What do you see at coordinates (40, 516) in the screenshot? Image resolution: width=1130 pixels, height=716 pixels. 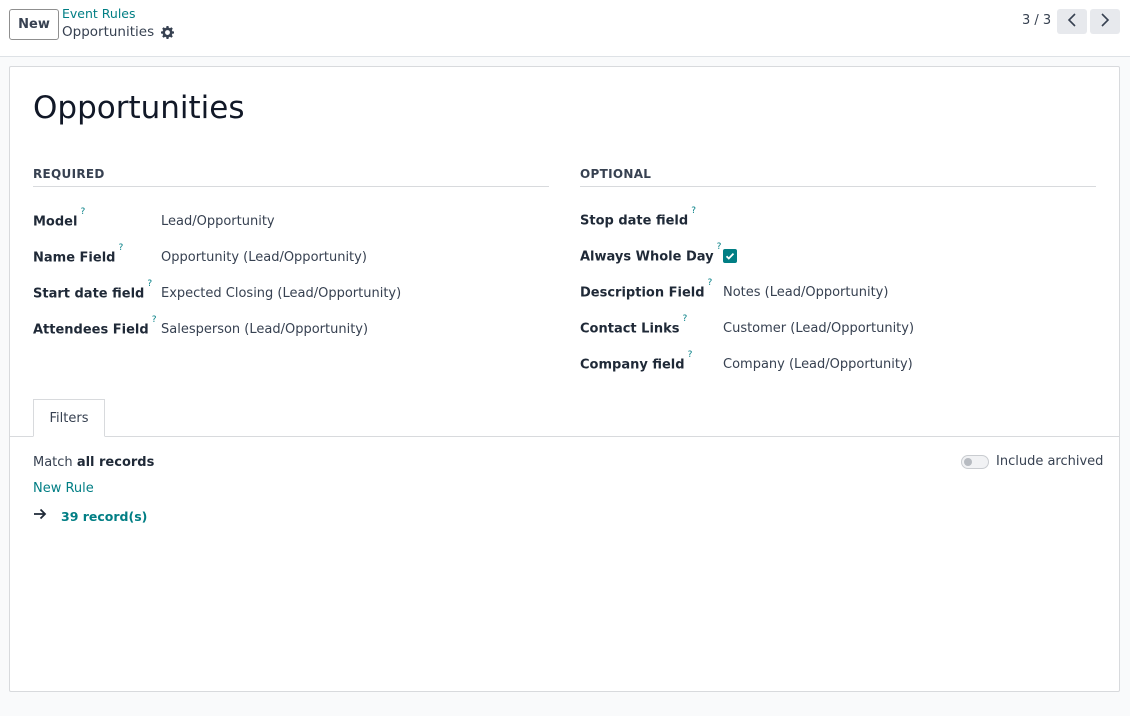 I see `arrow-right-icon` at bounding box center [40, 516].